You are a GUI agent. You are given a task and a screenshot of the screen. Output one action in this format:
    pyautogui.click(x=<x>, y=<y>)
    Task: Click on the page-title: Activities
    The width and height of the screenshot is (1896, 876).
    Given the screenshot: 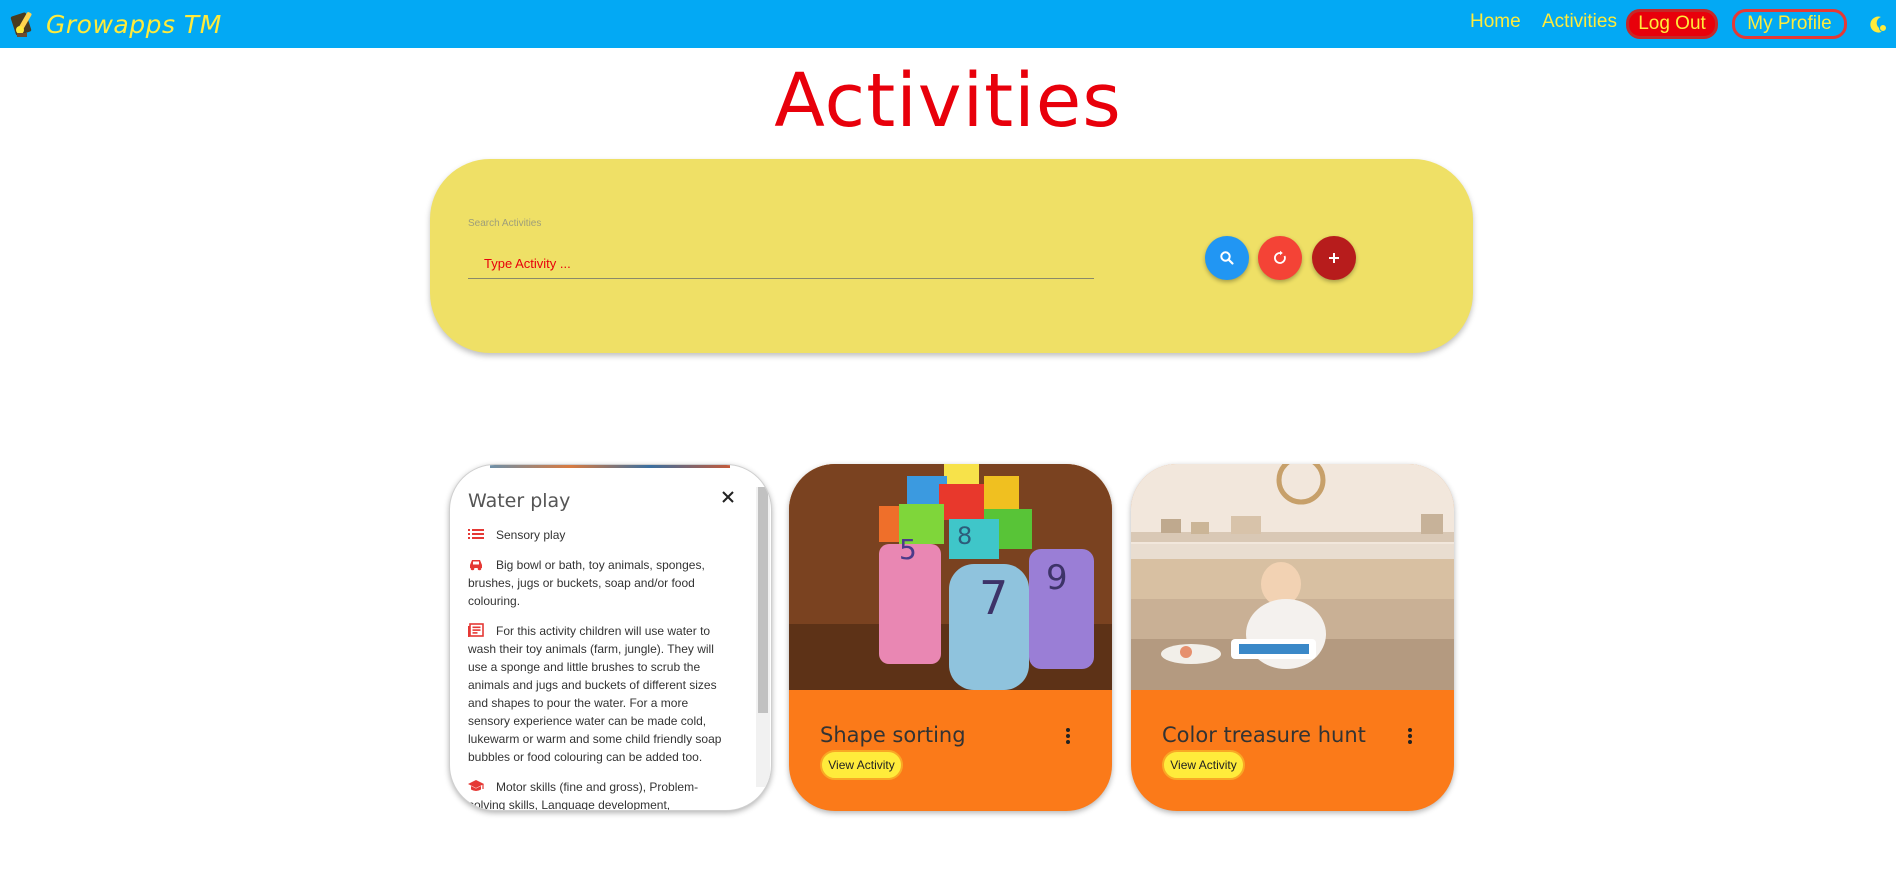 What is the action you would take?
    pyautogui.click(x=948, y=101)
    